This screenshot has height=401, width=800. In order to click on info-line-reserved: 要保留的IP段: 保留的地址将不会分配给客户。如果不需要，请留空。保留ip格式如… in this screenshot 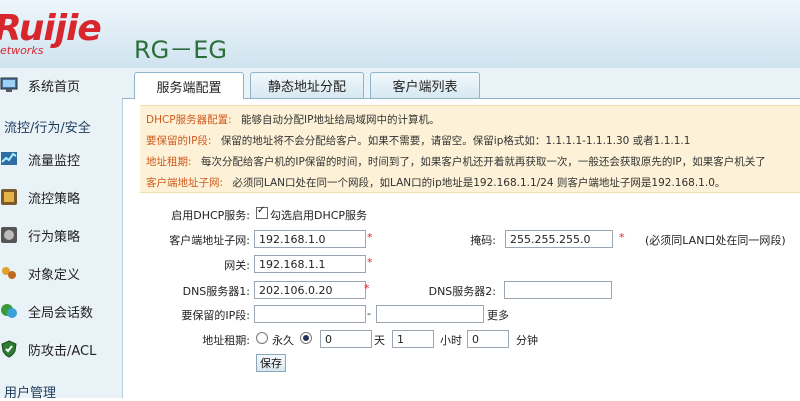, I will do `click(418, 141)`.